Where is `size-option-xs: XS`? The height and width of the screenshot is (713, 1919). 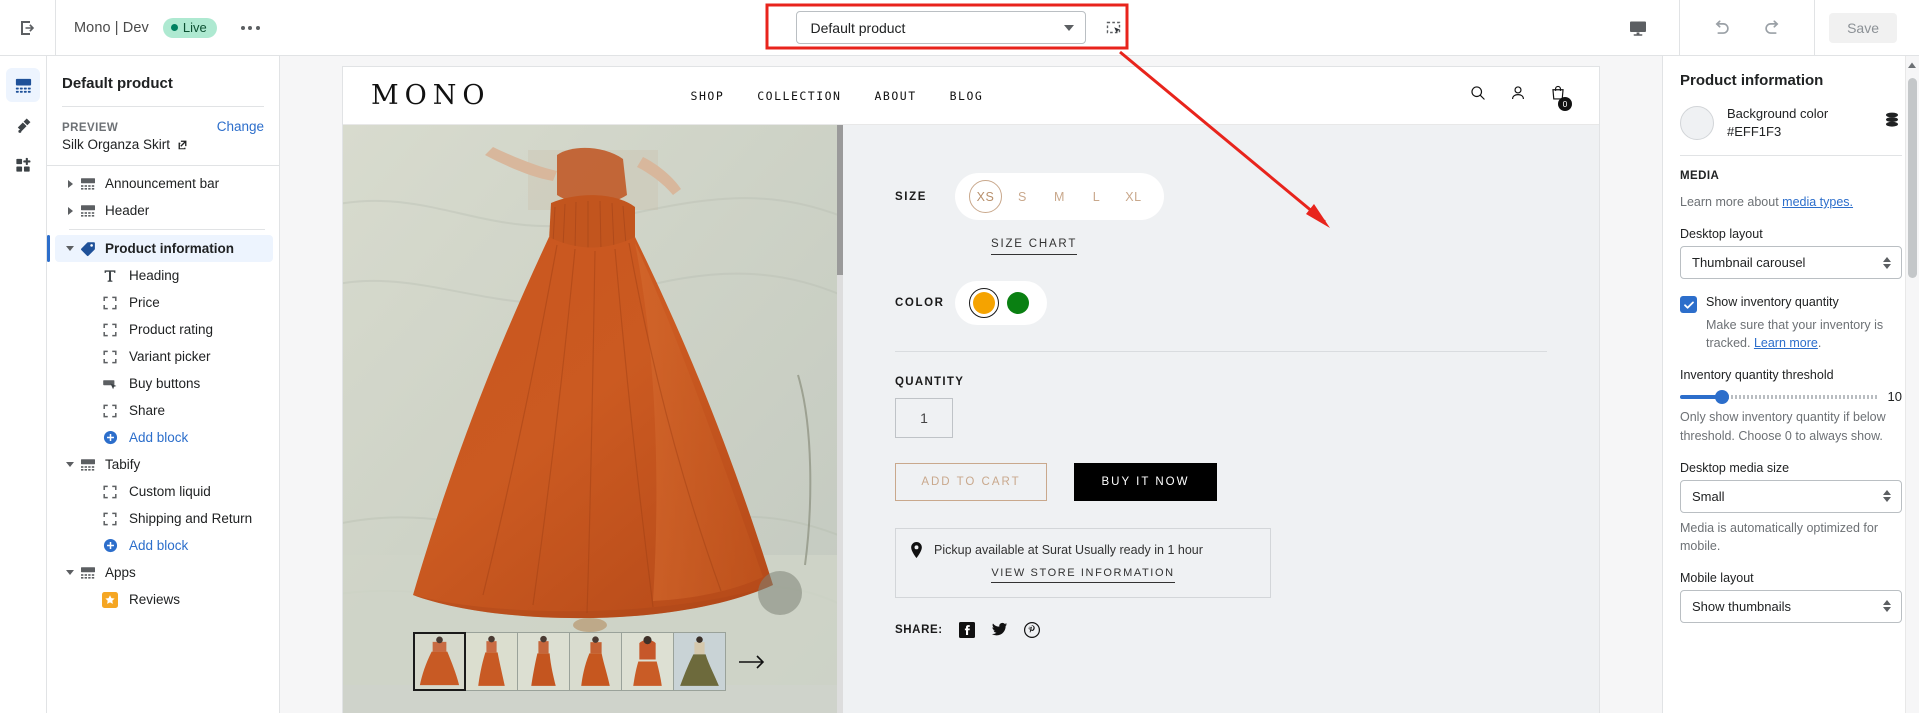 size-option-xs: XS is located at coordinates (985, 196).